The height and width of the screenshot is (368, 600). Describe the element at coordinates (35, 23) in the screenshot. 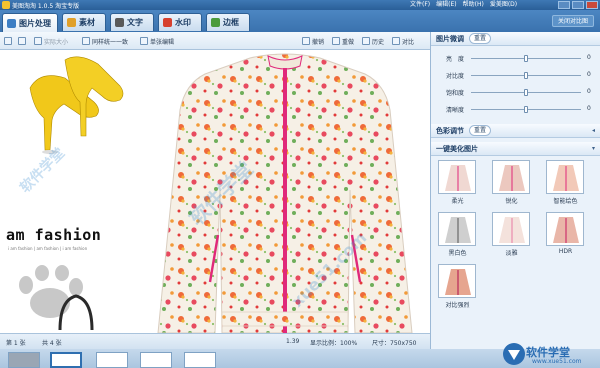

I see `tab-label: 图片处理` at that location.